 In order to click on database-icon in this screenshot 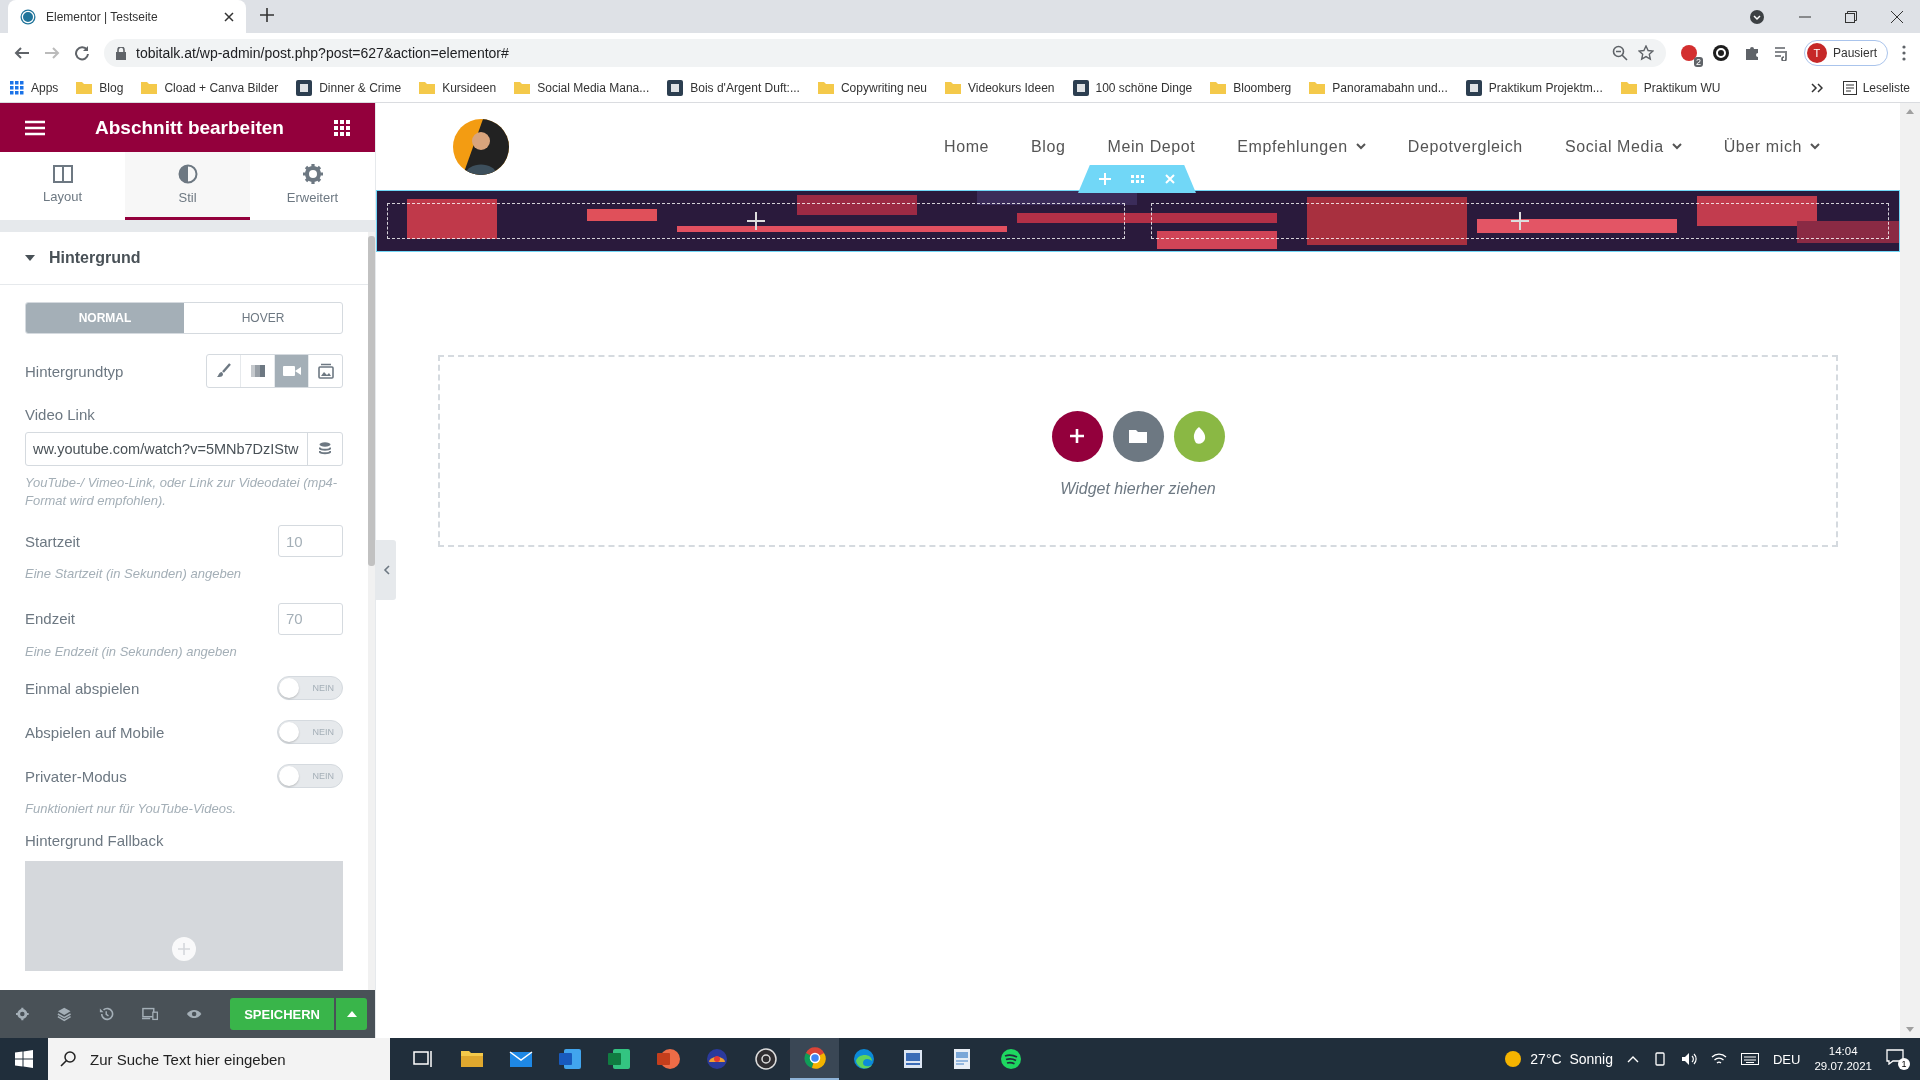, I will do `click(325, 449)`.